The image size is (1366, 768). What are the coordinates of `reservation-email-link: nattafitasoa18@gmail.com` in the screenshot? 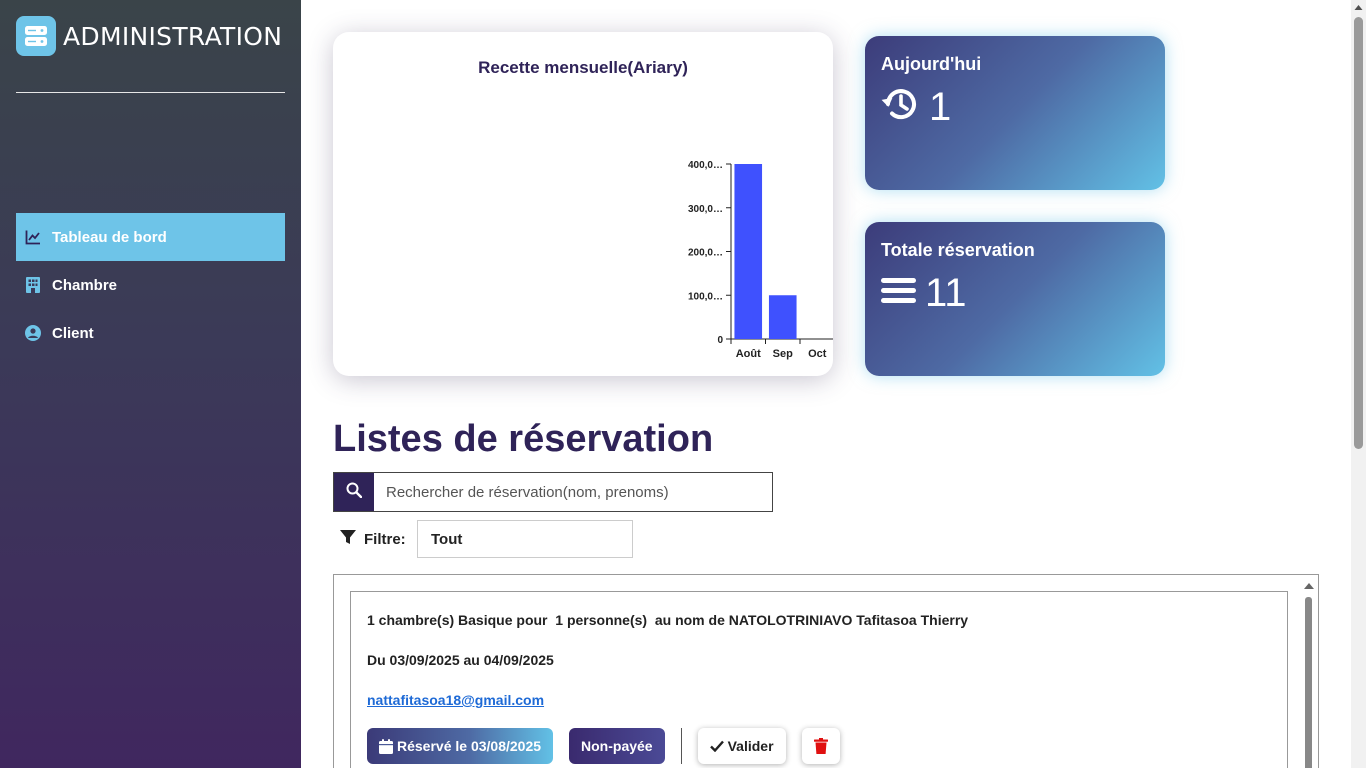 It's located at (455, 700).